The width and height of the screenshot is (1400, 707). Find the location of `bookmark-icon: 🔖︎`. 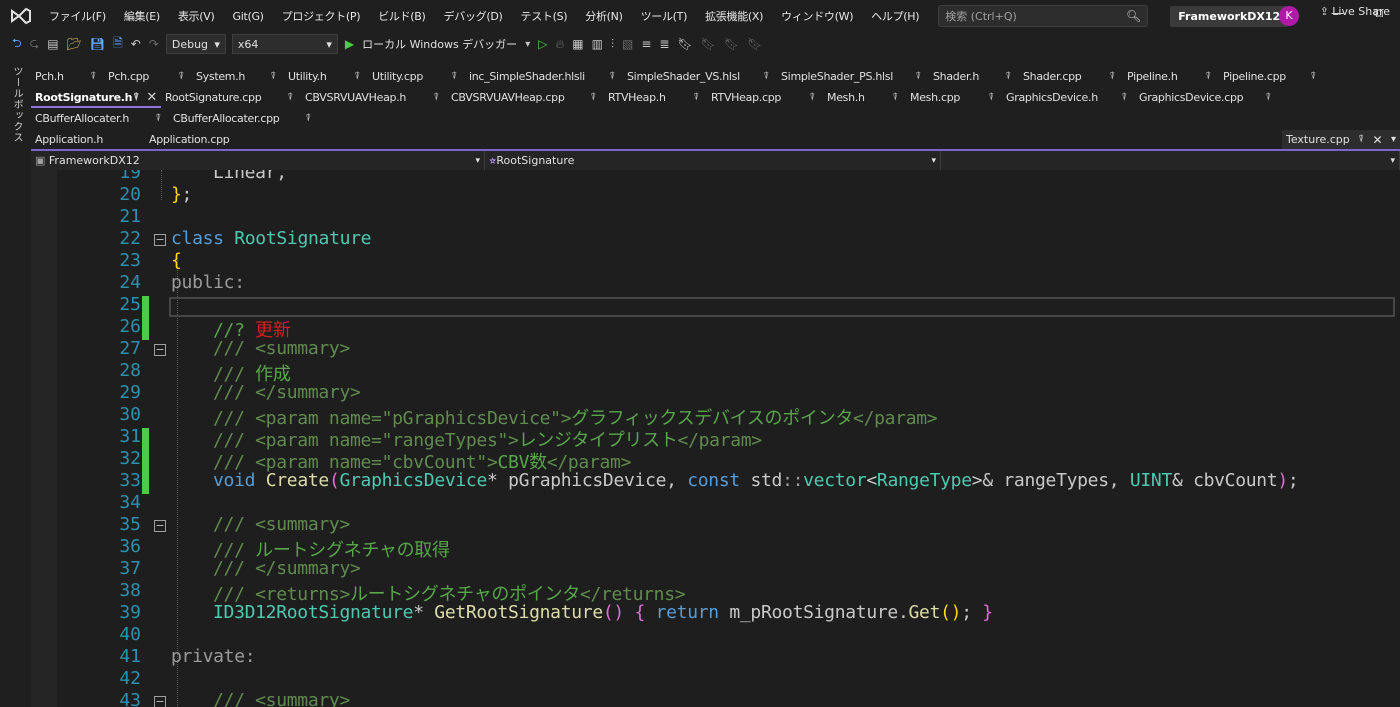

bookmark-icon: 🔖︎ is located at coordinates (684, 44).